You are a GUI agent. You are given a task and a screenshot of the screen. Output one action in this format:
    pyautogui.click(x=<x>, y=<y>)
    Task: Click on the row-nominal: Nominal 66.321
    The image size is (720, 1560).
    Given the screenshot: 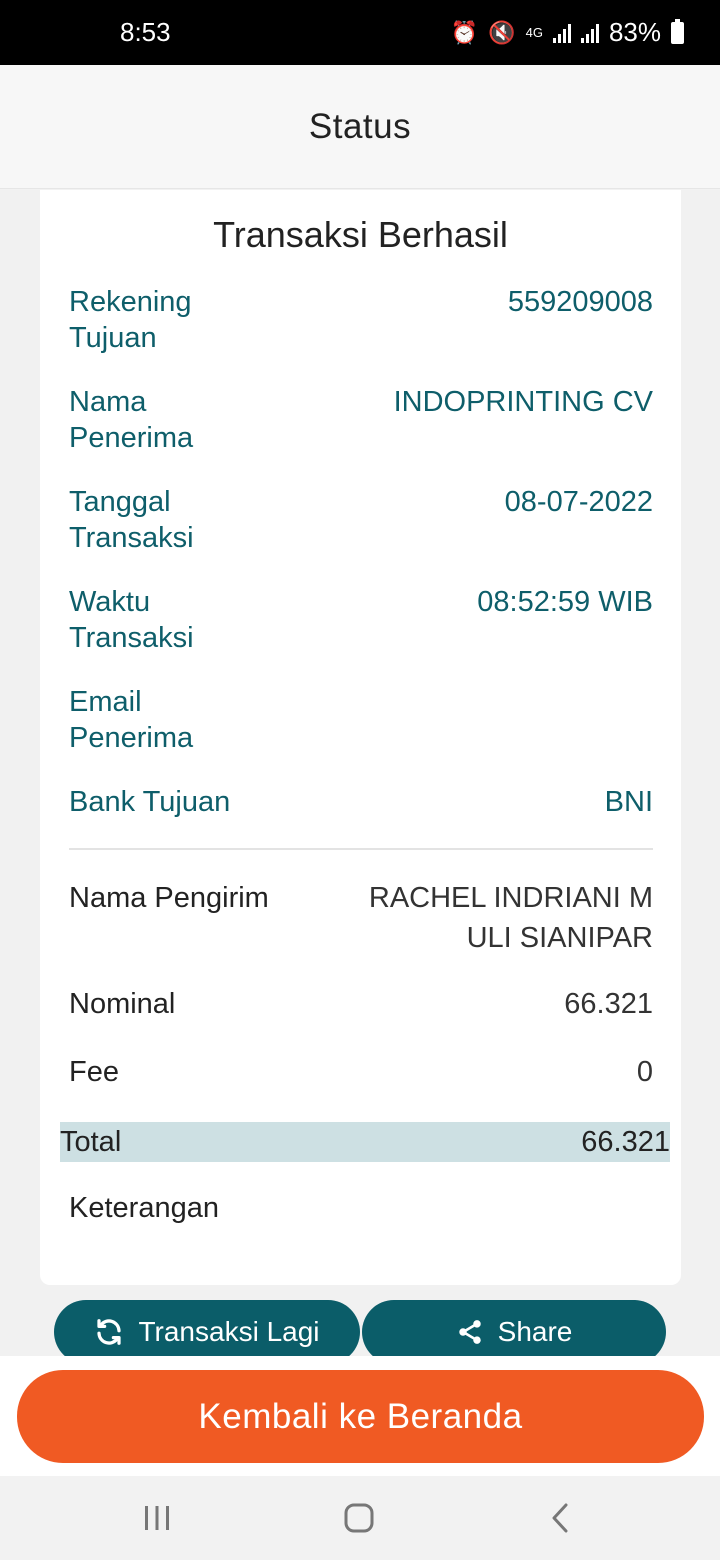 What is the action you would take?
    pyautogui.click(x=361, y=1004)
    